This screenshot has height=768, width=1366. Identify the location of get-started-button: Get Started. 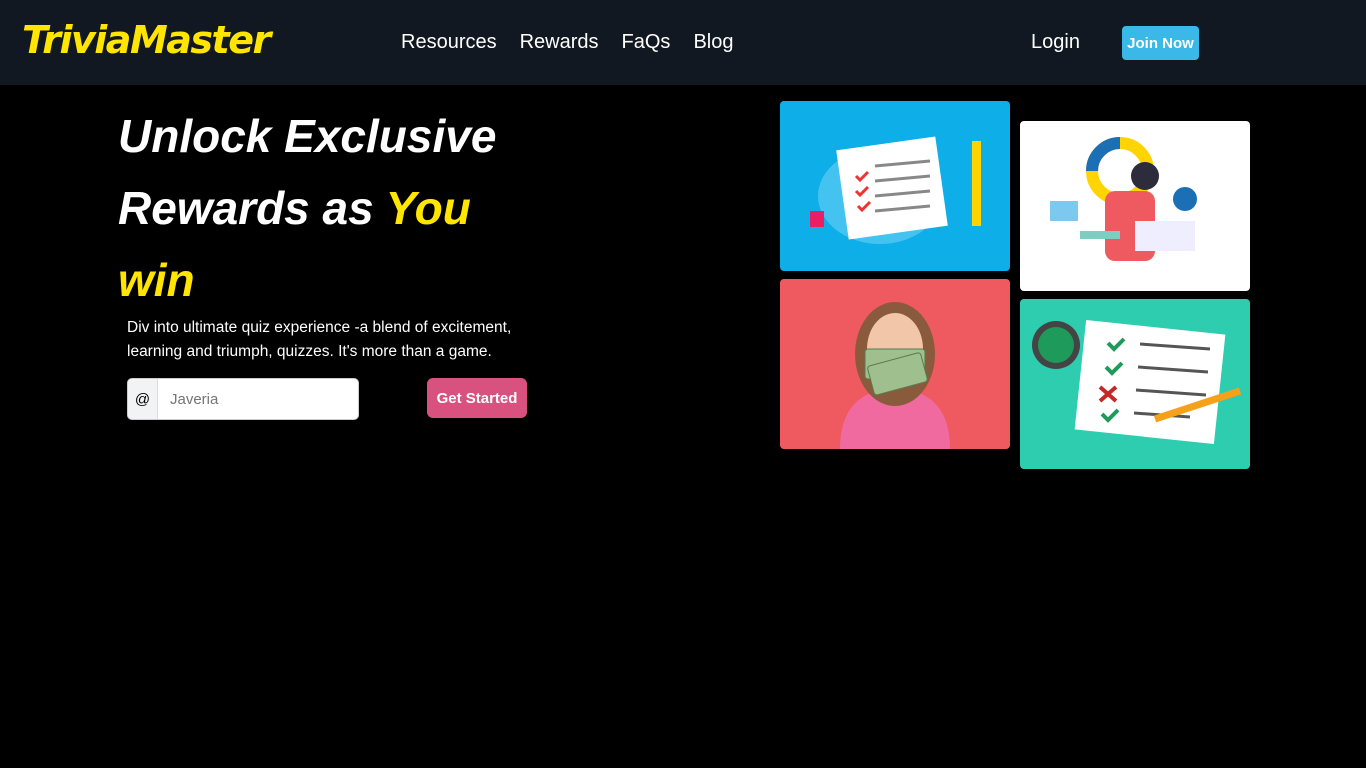
(477, 398).